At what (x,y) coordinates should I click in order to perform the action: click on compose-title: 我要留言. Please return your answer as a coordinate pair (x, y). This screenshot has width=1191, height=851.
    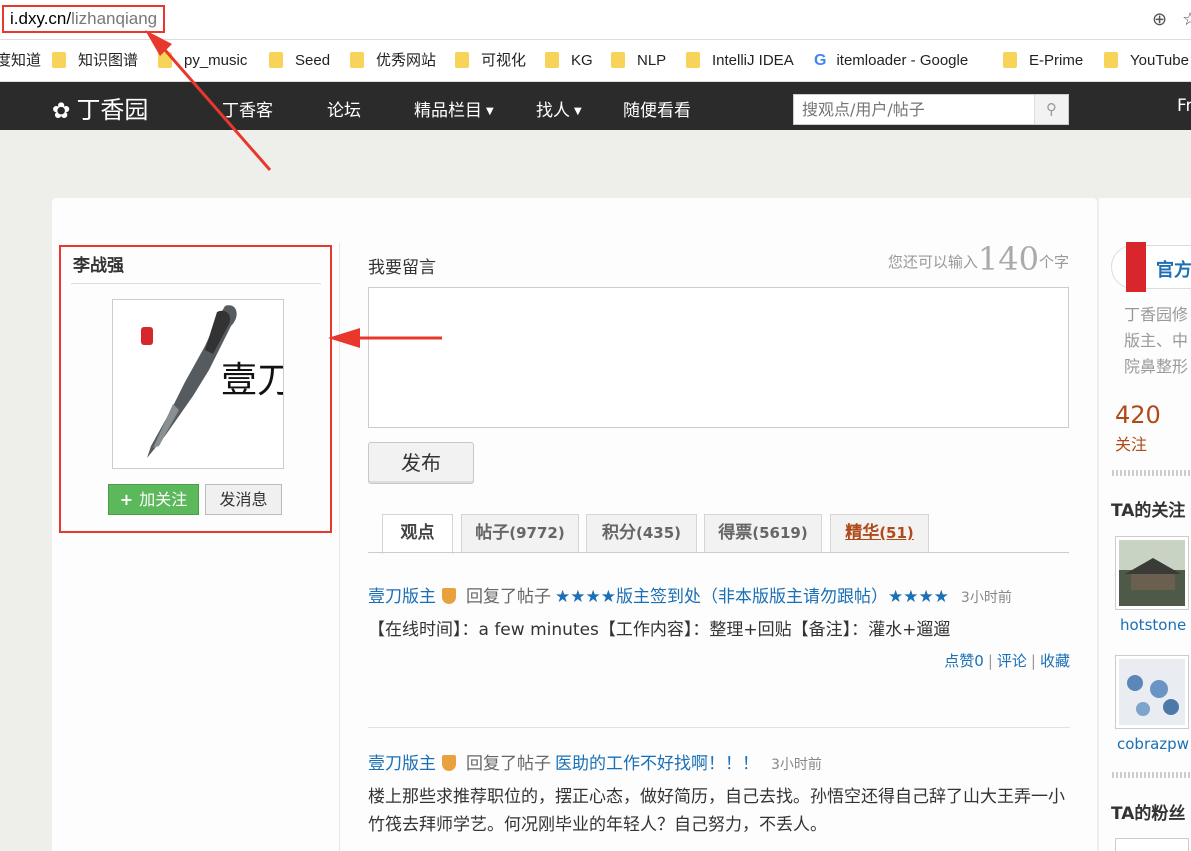
    Looking at the image, I should click on (402, 268).